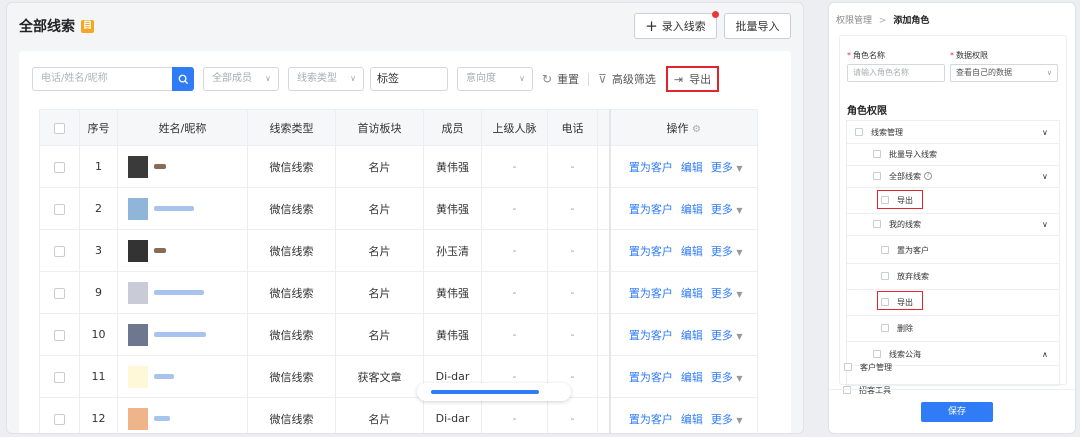 This screenshot has width=1080, height=437. Describe the element at coordinates (896, 73) in the screenshot. I see `role-name-input: 请输入角色名称` at that location.